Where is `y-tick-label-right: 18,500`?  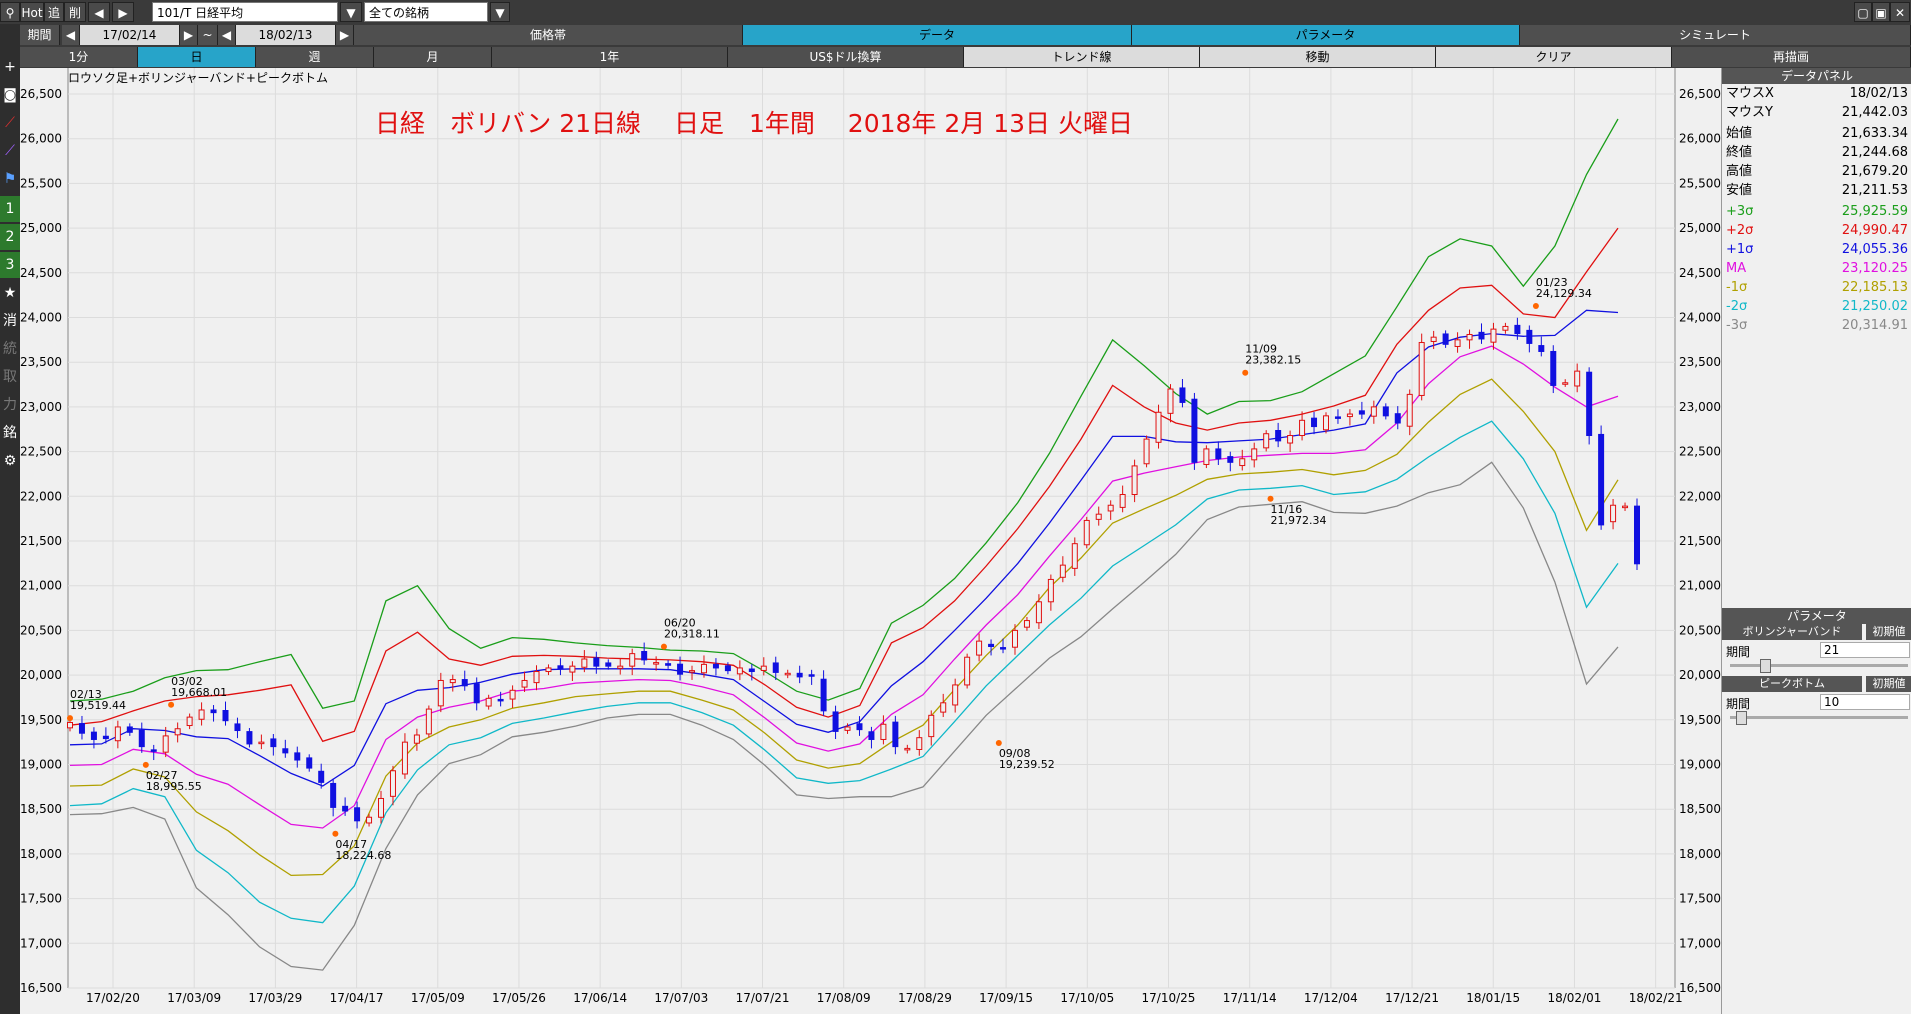 y-tick-label-right: 18,500 is located at coordinates (1700, 809).